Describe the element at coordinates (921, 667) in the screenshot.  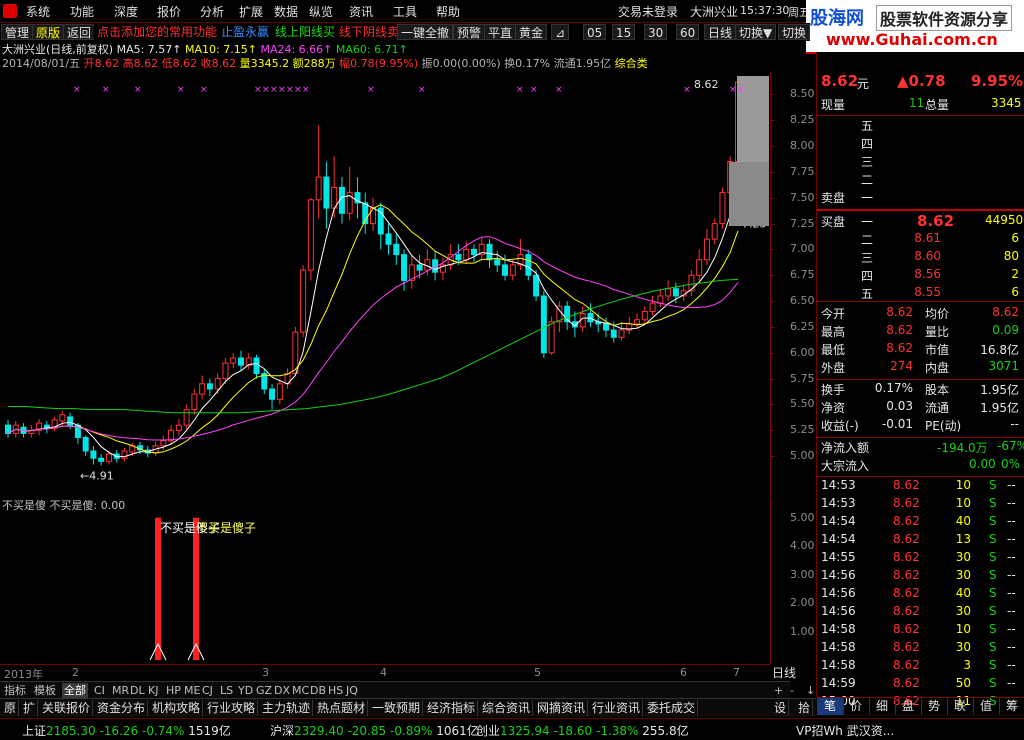
I see `tick-row: 14:58 8.62 3 S --` at that location.